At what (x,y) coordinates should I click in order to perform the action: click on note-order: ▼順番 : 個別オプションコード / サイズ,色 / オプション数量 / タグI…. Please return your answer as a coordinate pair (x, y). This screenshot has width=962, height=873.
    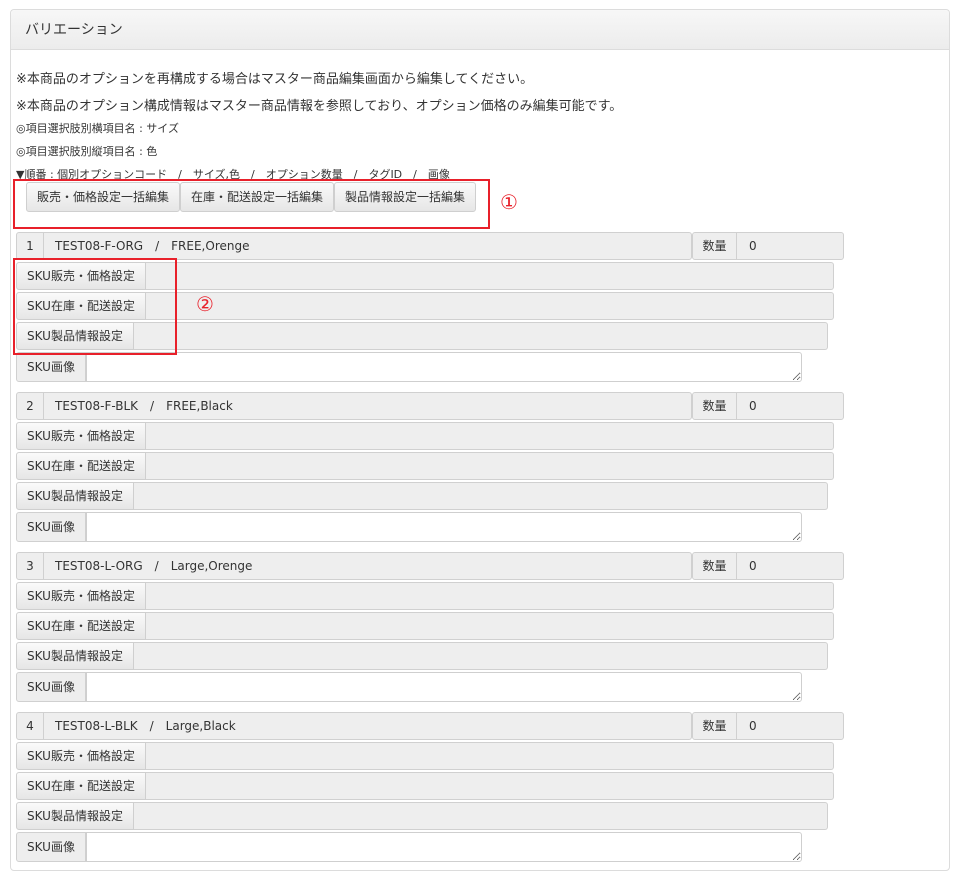
    Looking at the image, I should click on (233, 174).